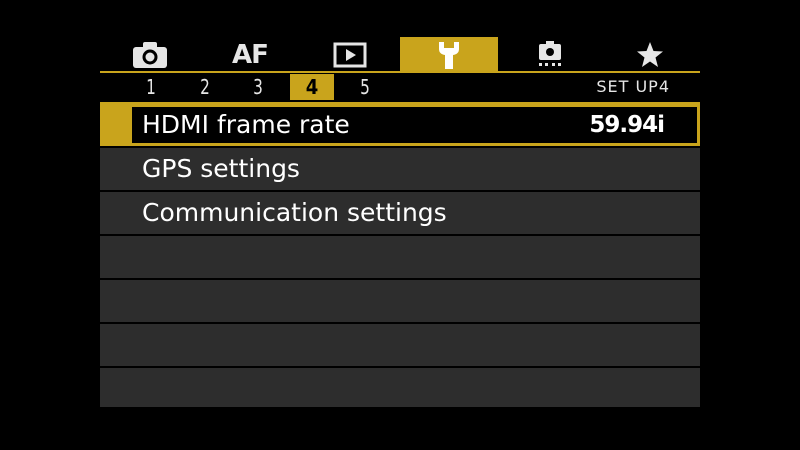  I want to click on tab-custom-functions, so click(550, 54).